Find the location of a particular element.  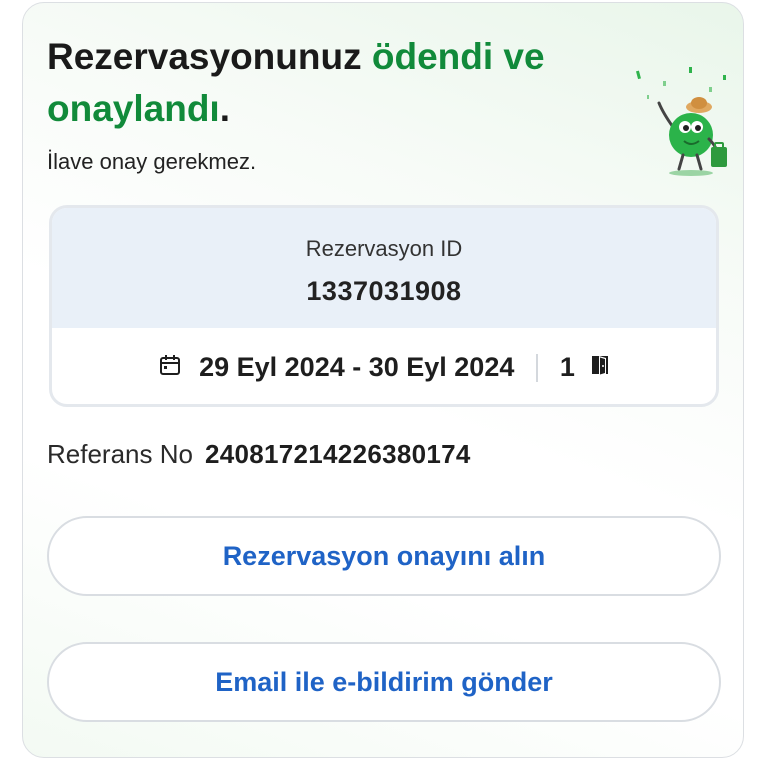

title-text: Rezervasyonunuz is located at coordinates (209, 56).